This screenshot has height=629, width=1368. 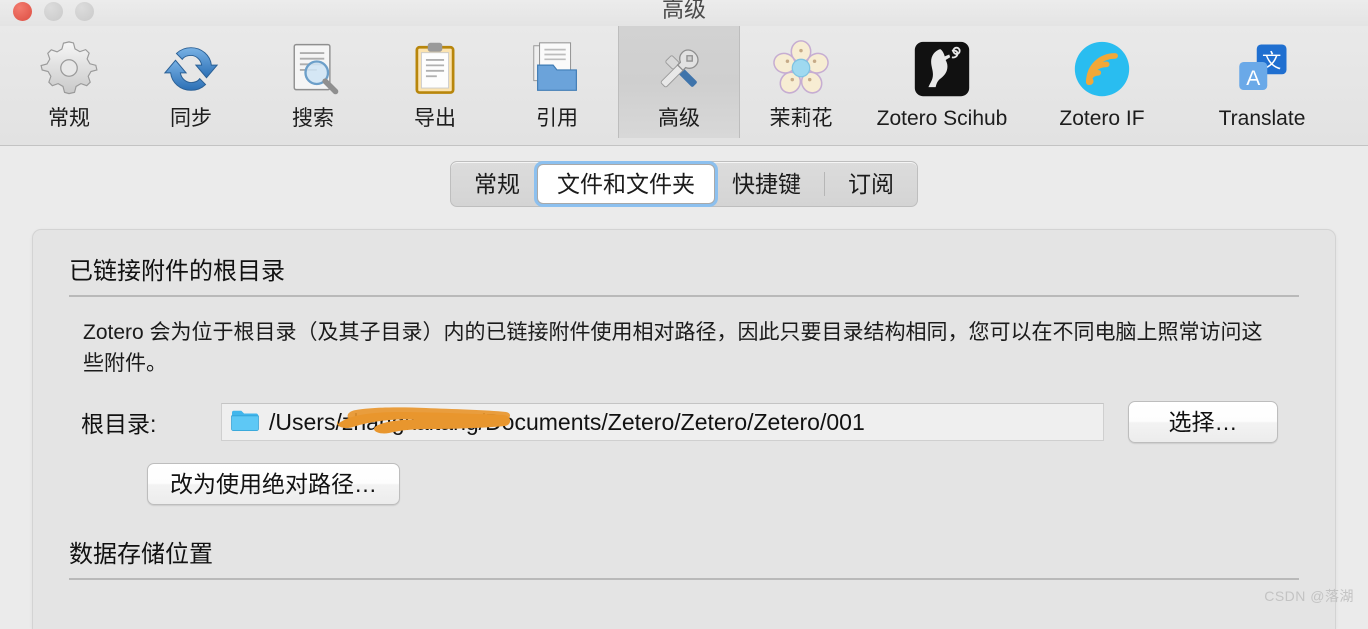 What do you see at coordinates (141, 554) in the screenshot?
I see `data-storage-heading: 数据存储位置` at bounding box center [141, 554].